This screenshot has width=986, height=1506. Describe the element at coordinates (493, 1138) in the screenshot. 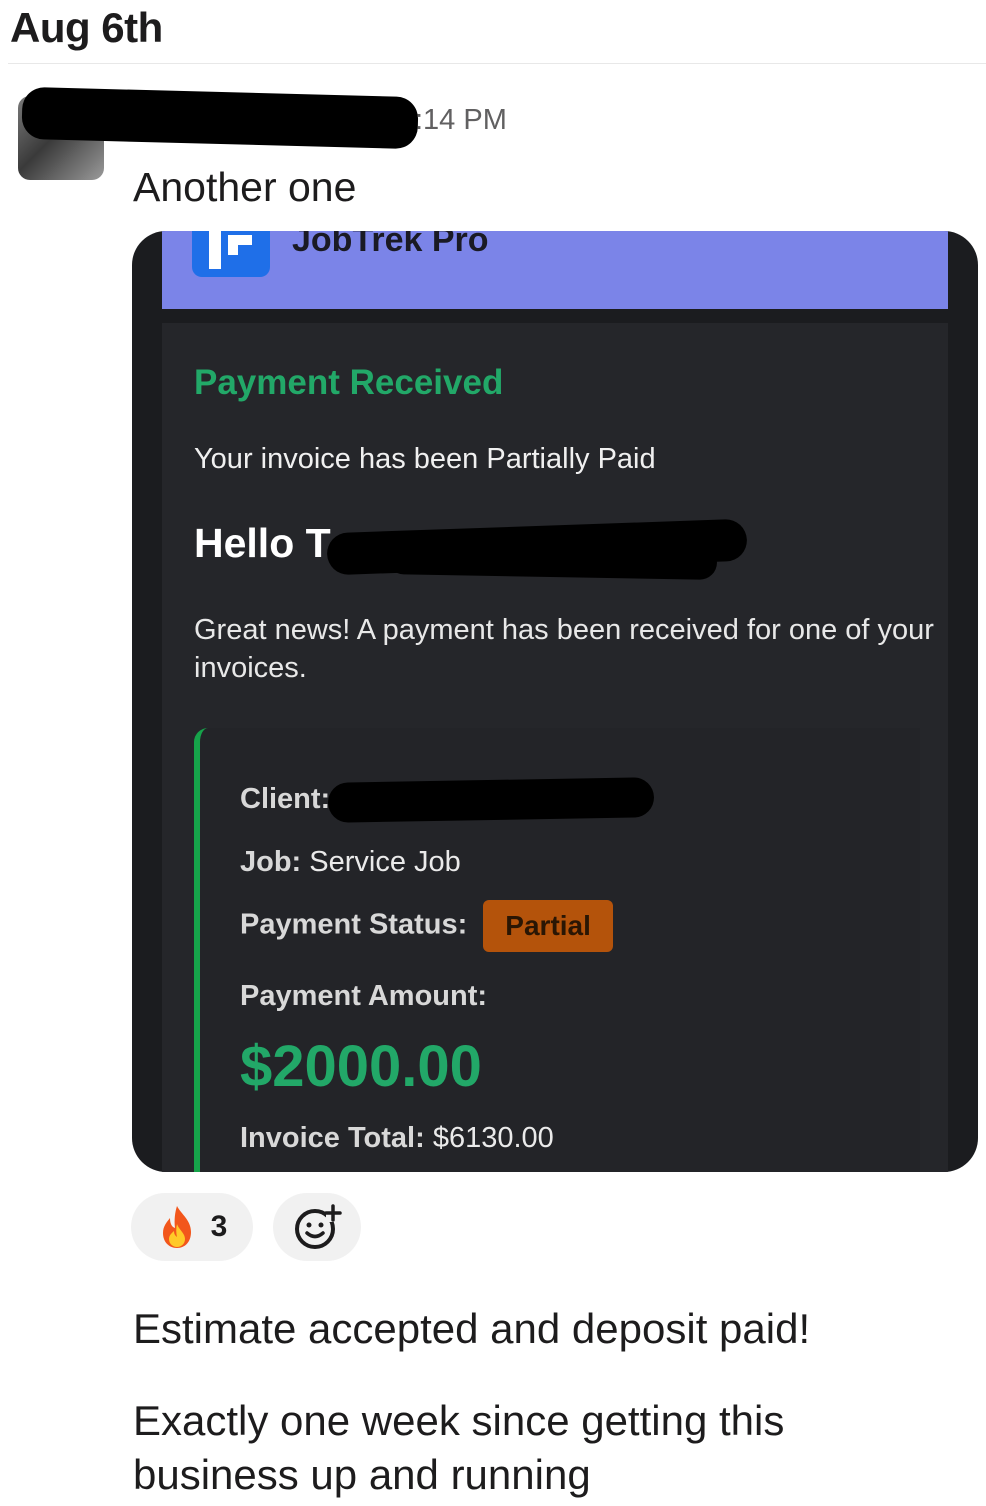

I see `total-value: $6130.00` at that location.